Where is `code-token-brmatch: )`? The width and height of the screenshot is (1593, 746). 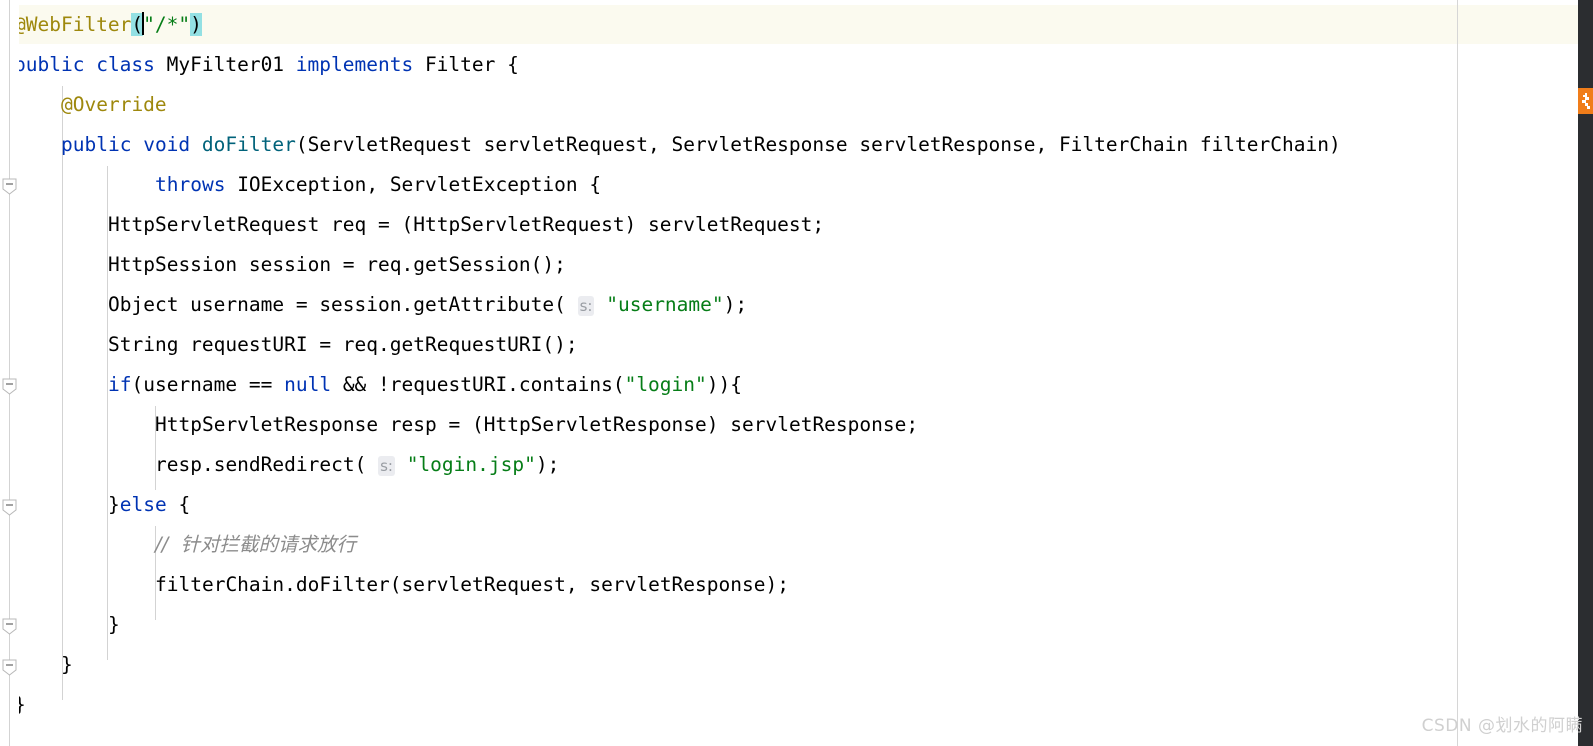
code-token-brmatch: ) is located at coordinates (196, 24).